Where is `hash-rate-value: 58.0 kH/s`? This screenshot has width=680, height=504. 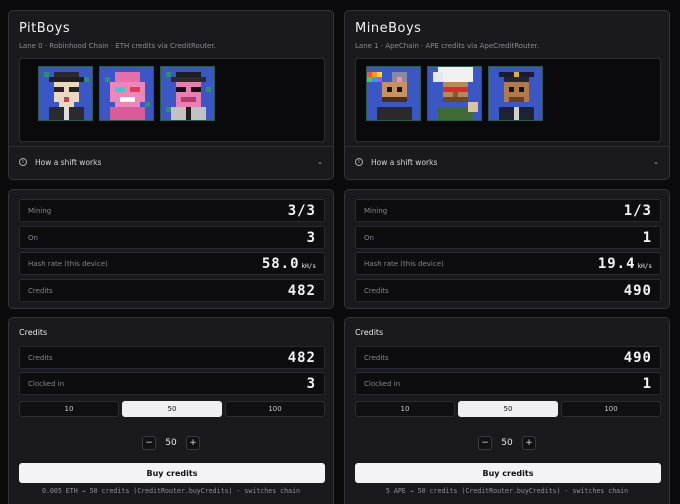
hash-rate-value: 58.0 kH/s is located at coordinates (288, 264).